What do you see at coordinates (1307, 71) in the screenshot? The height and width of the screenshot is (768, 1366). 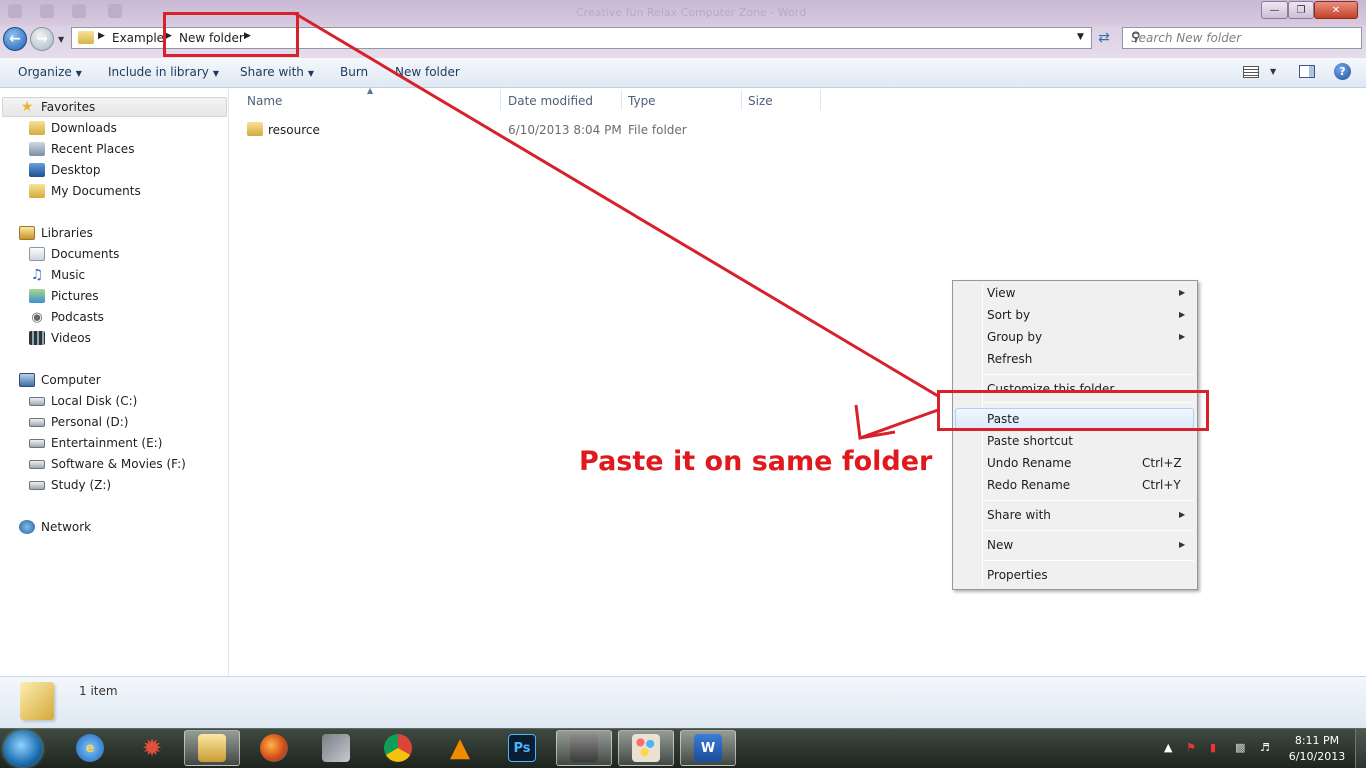 I see `preview-pane-icon` at bounding box center [1307, 71].